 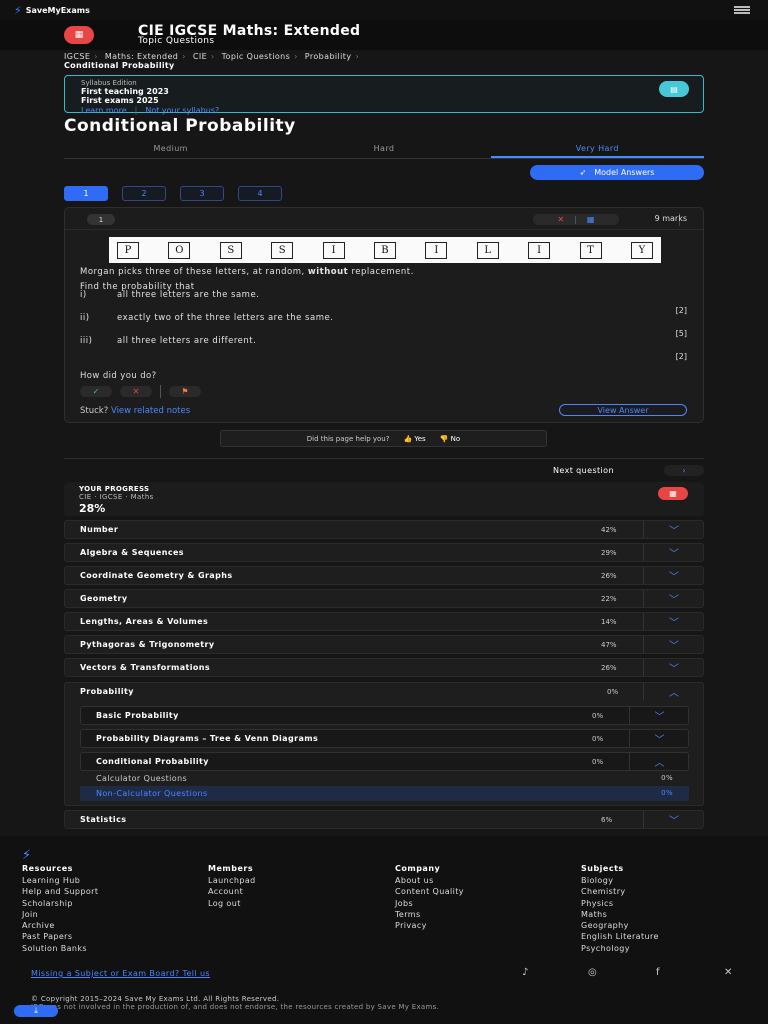 What do you see at coordinates (86, 193) in the screenshot?
I see `question-nav-1: 1` at bounding box center [86, 193].